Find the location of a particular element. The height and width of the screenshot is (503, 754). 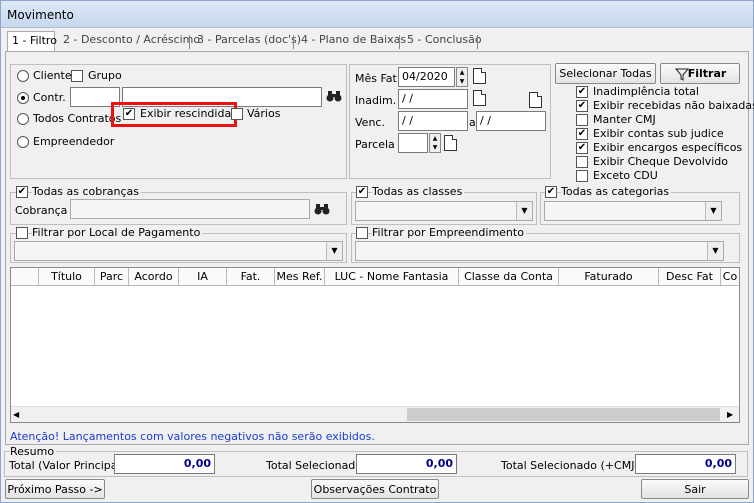

option-label: Exceto CDU is located at coordinates (625, 175).